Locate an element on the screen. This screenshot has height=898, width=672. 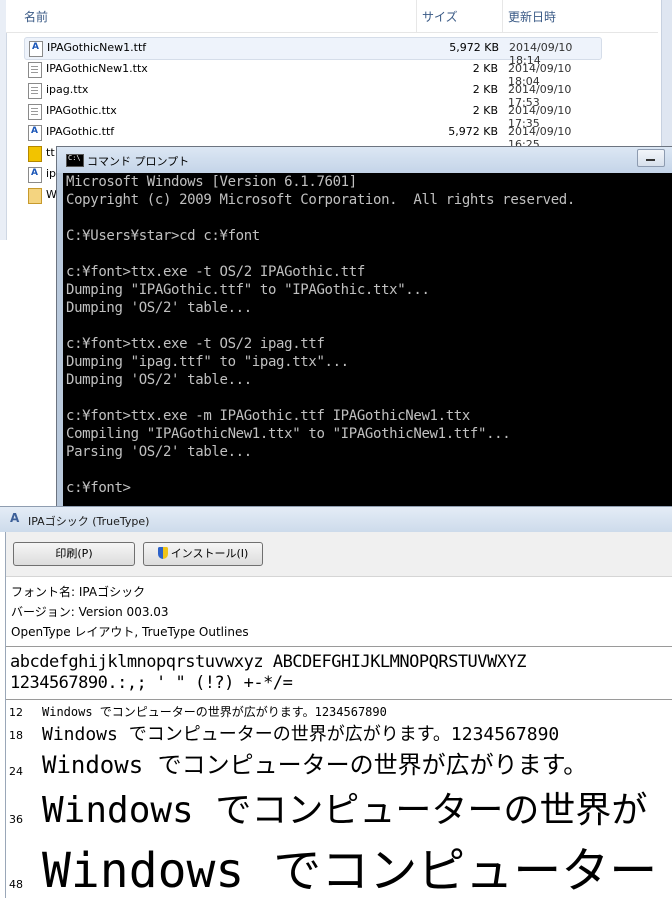
font-viewer-titlebar: IPAゴシック (TrueType) is located at coordinates (336, 519).